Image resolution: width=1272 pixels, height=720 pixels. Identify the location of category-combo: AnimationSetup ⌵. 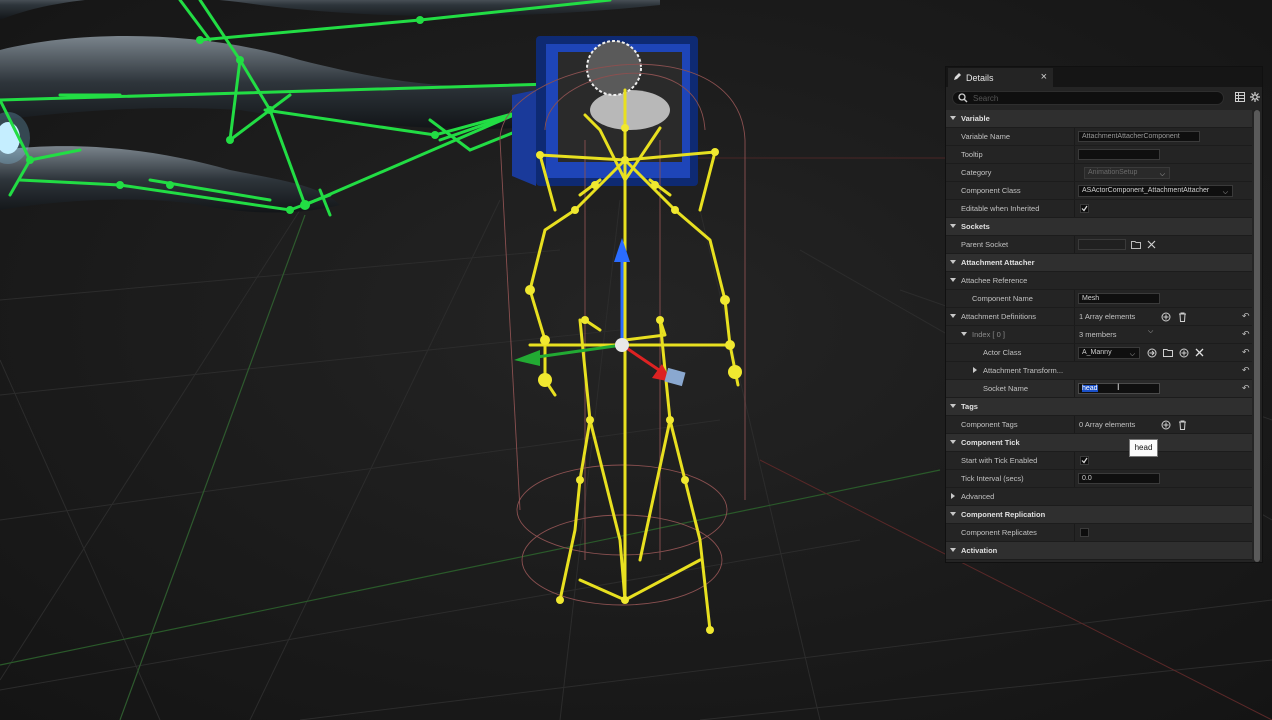
(1127, 173).